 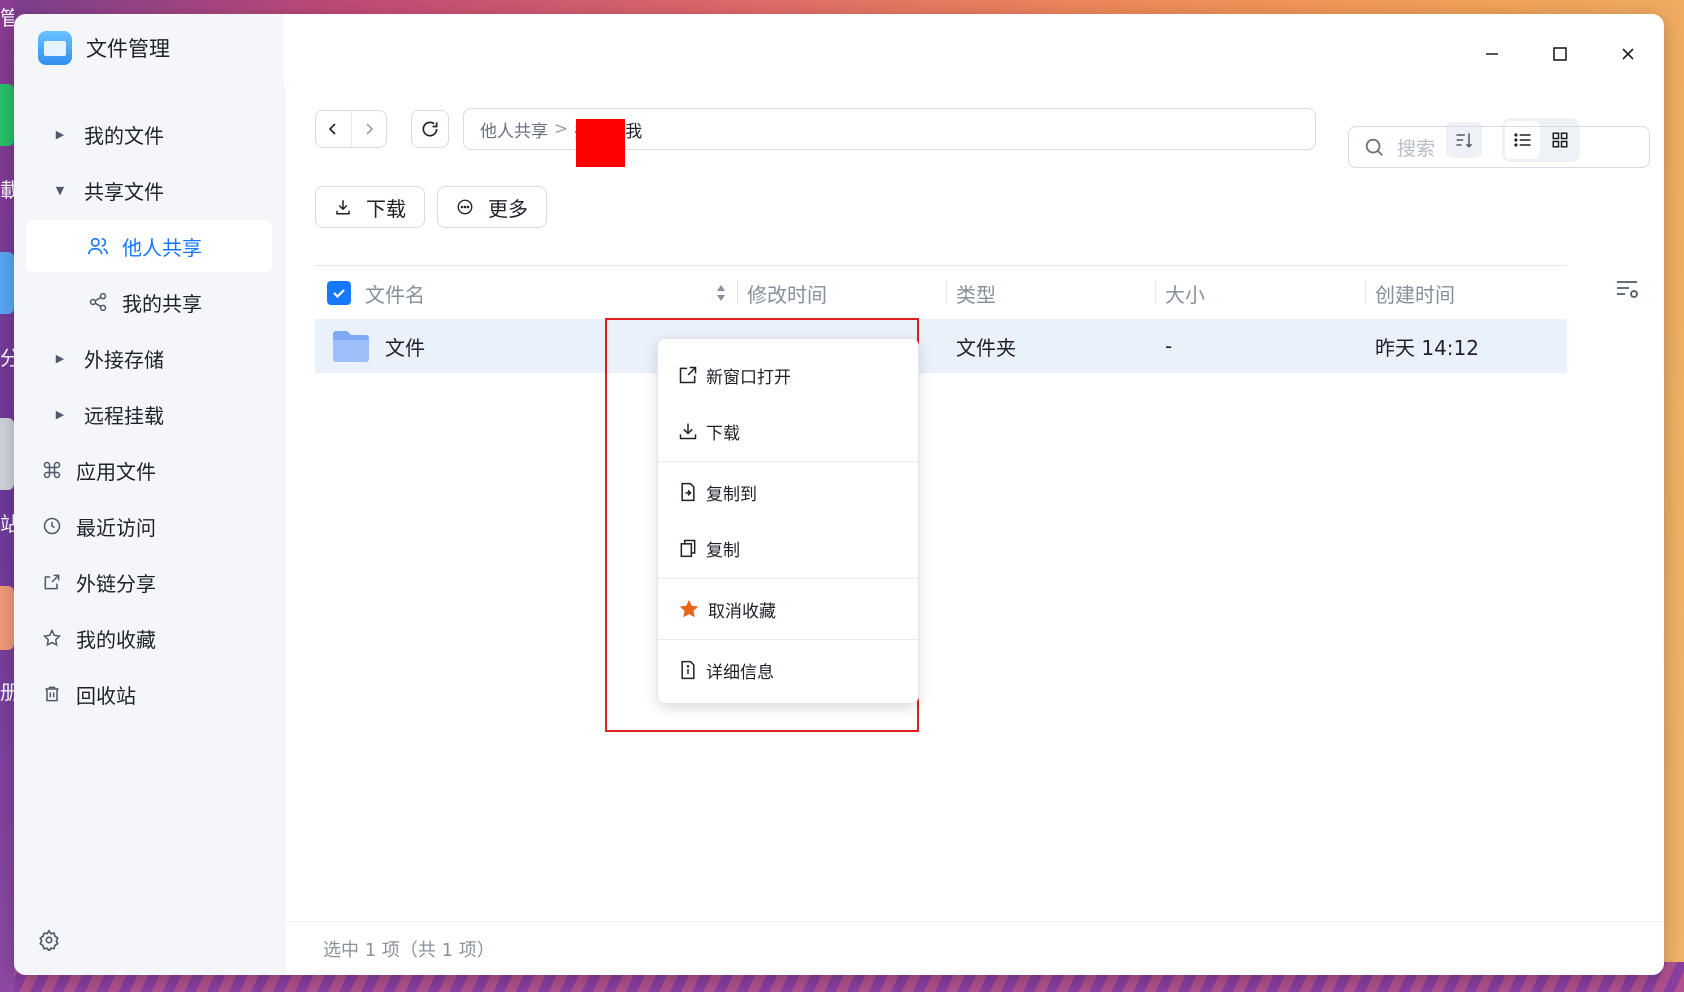 I want to click on sidebar-item-label: 外接存储, so click(x=124, y=359).